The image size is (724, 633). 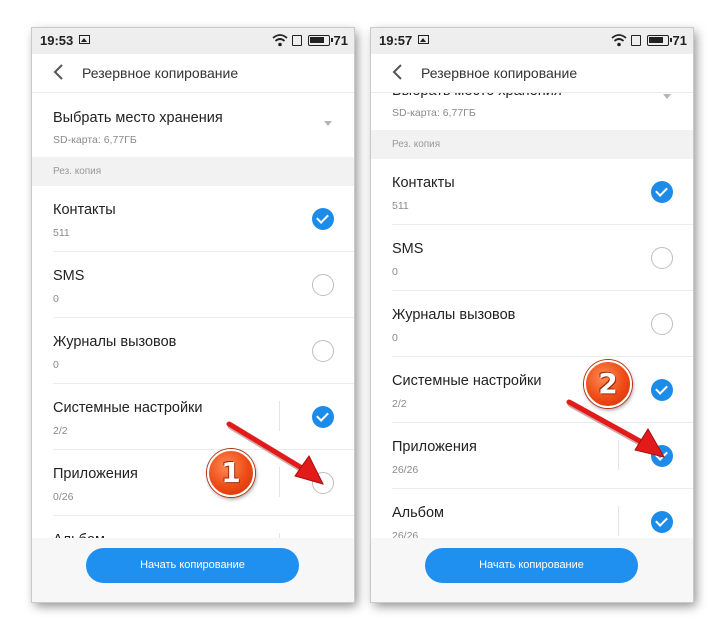 What do you see at coordinates (193, 41) in the screenshot?
I see `status-bar: 19:53 71` at bounding box center [193, 41].